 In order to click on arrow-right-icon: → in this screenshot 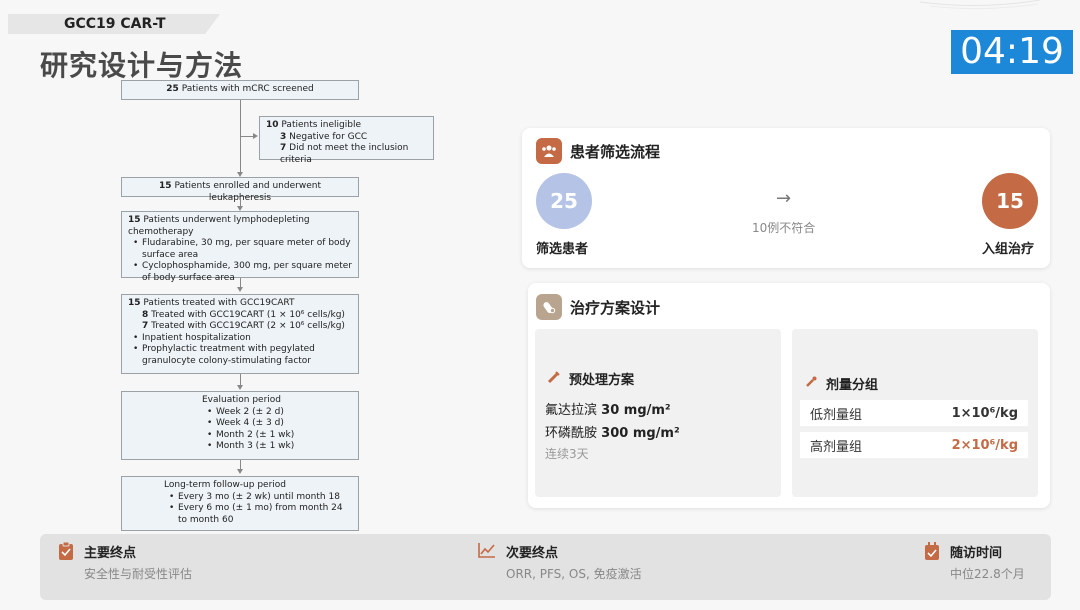, I will do `click(784, 198)`.